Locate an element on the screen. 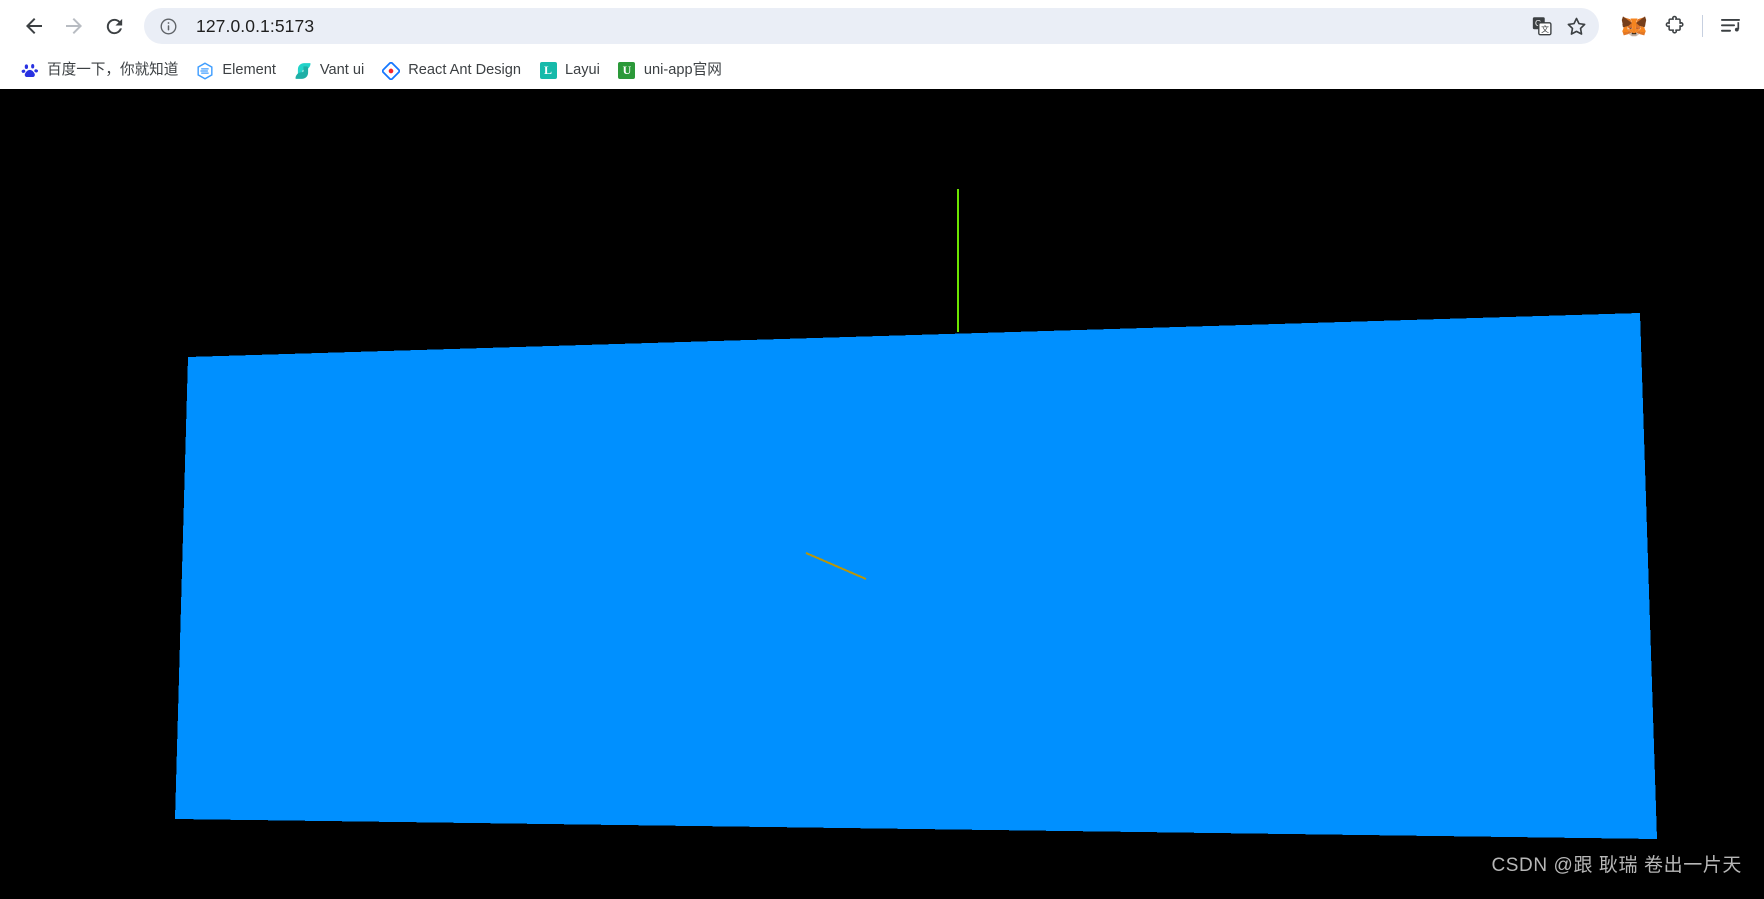 Image resolution: width=1764 pixels, height=899 pixels. forward-button is located at coordinates (74, 26).